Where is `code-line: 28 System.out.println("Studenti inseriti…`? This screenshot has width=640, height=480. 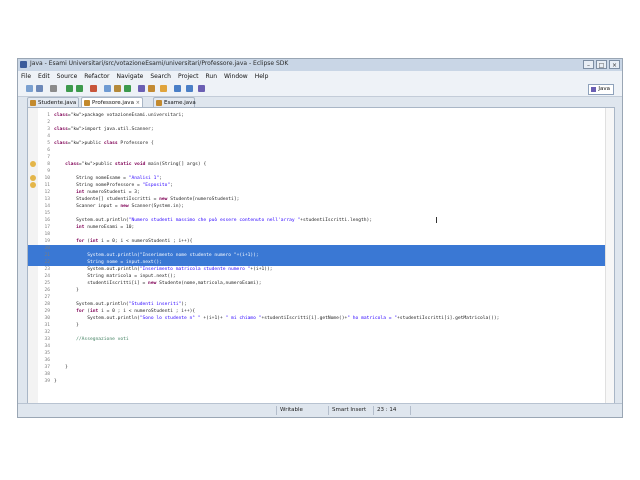 code-line: 28 System.out.println("Studenti inseriti… is located at coordinates (321, 304).